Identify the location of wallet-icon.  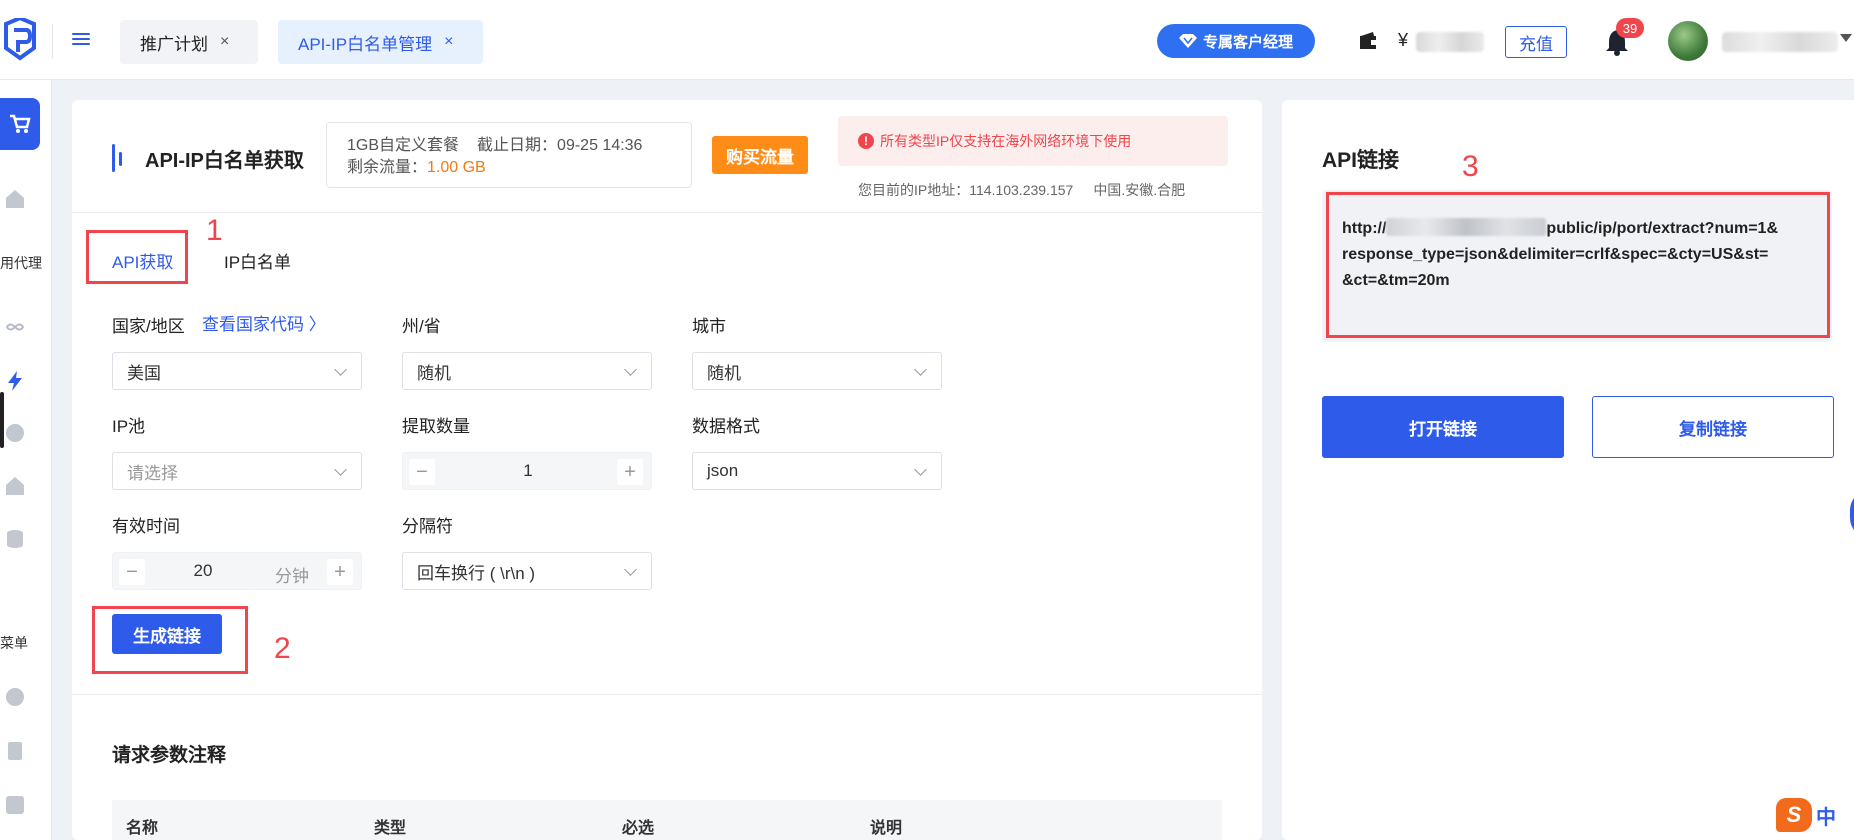
(1369, 40).